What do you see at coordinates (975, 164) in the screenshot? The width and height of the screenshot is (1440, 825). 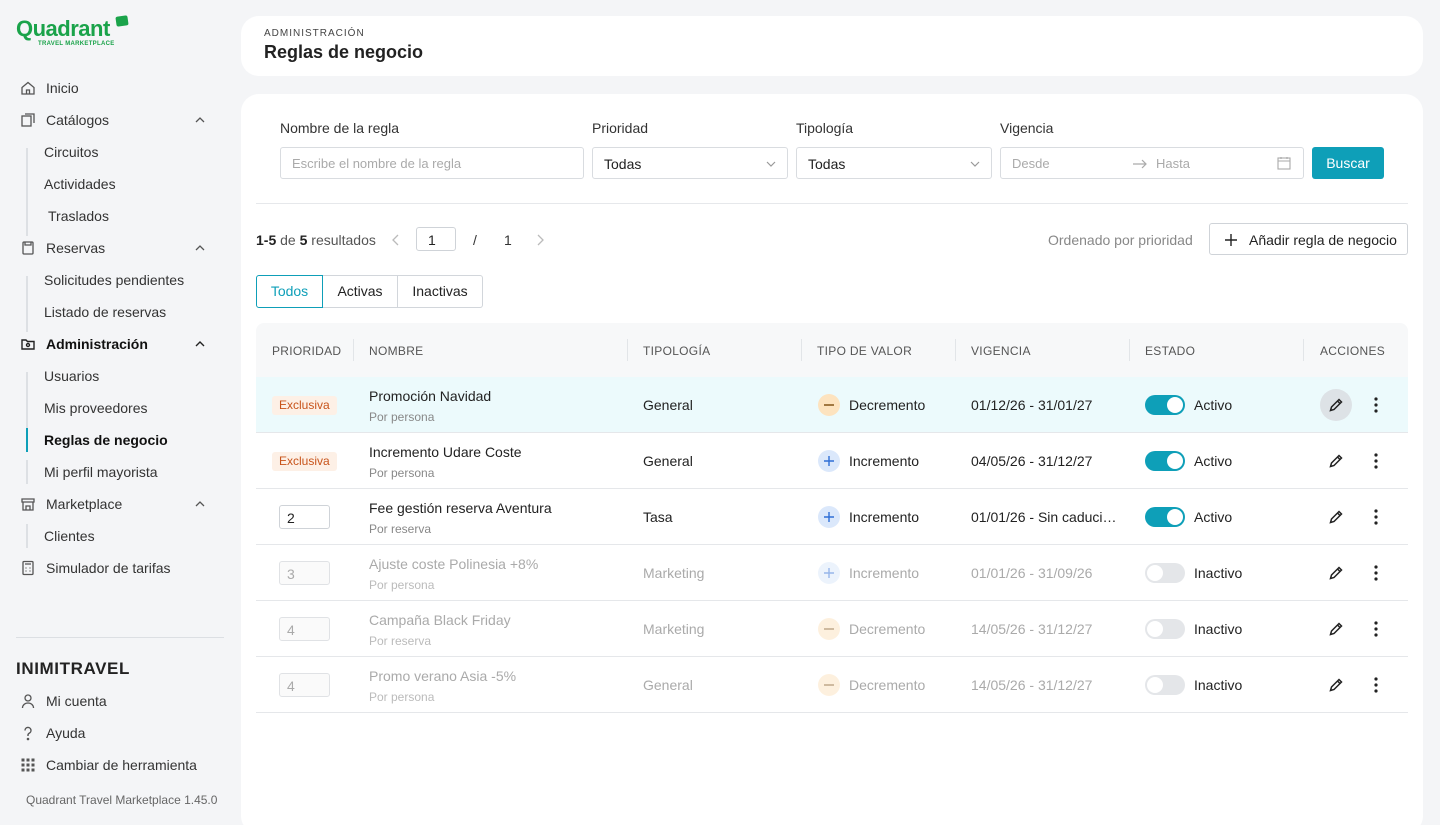 I see `chevron-down-icon` at bounding box center [975, 164].